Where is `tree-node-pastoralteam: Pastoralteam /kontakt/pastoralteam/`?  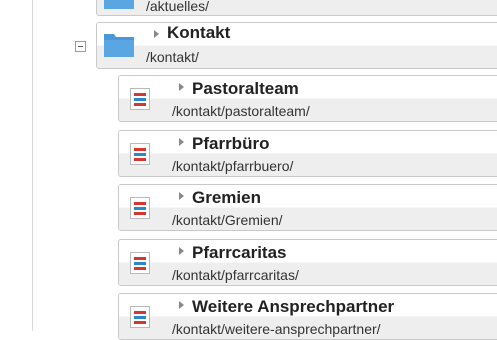
tree-node-pastoralteam: Pastoralteam /kontakt/pastoralteam/ is located at coordinates (307, 98).